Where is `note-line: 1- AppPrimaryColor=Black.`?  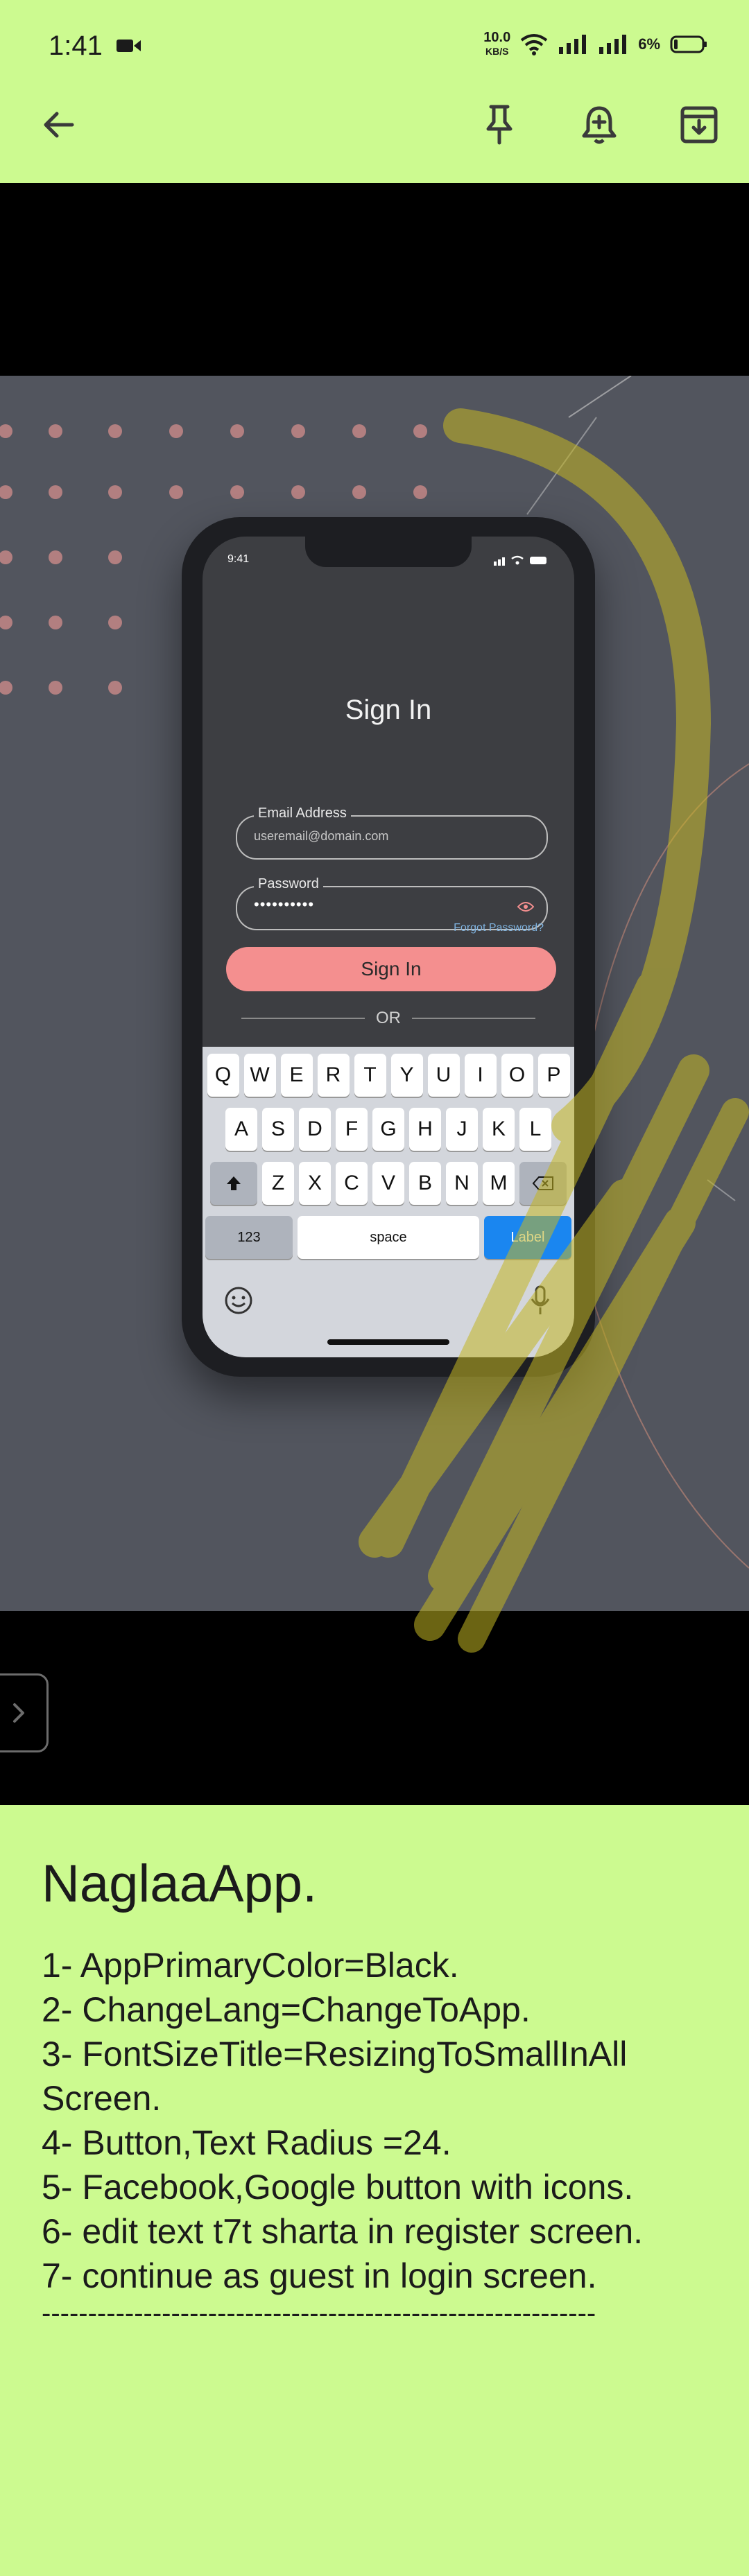 note-line: 1- AppPrimaryColor=Black. is located at coordinates (250, 1965).